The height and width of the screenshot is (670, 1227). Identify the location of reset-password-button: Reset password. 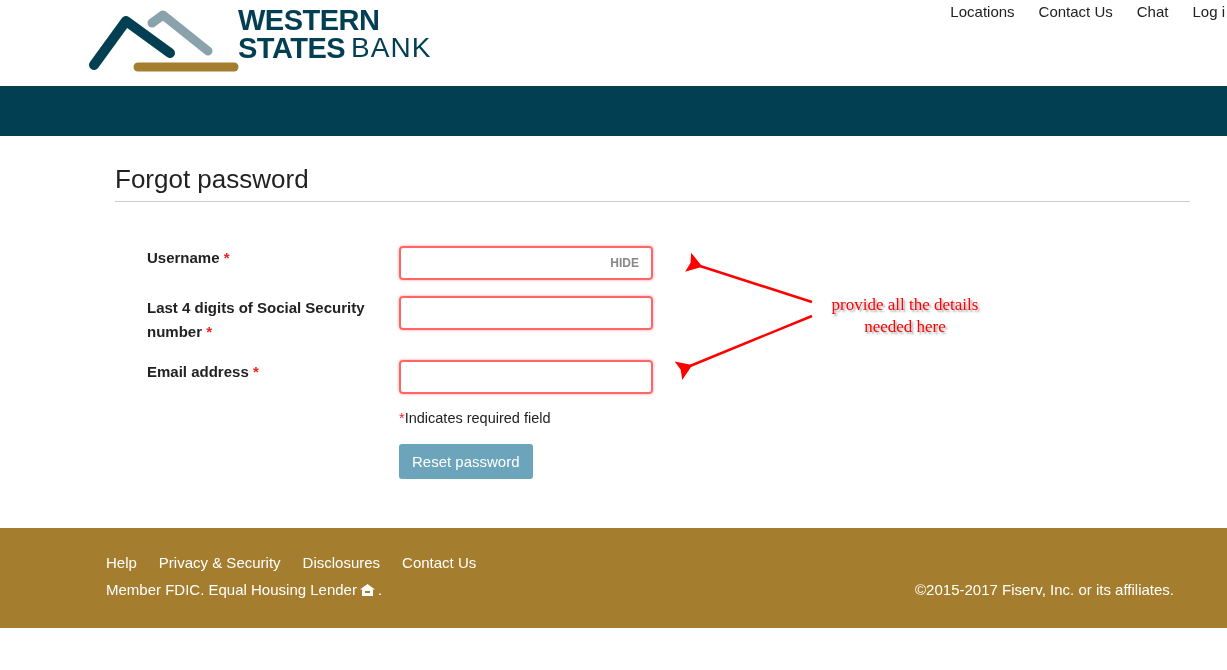
(466, 461).